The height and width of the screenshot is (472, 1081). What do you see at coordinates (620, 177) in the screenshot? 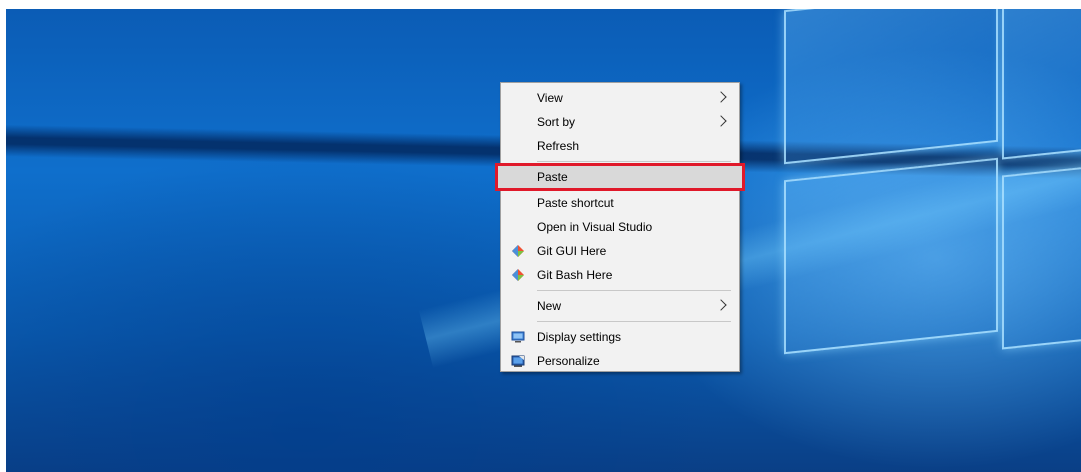
I see `menu-item-paste: Paste` at bounding box center [620, 177].